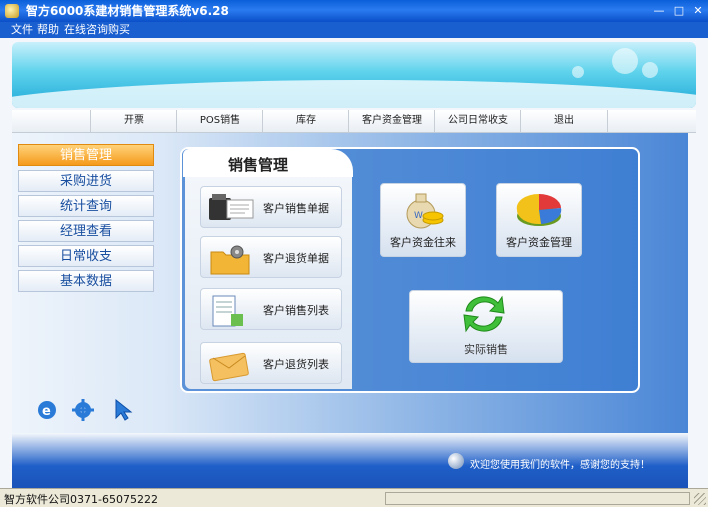 This screenshot has width=708, height=507. What do you see at coordinates (539, 209) in the screenshot?
I see `pie-chart-icon` at bounding box center [539, 209].